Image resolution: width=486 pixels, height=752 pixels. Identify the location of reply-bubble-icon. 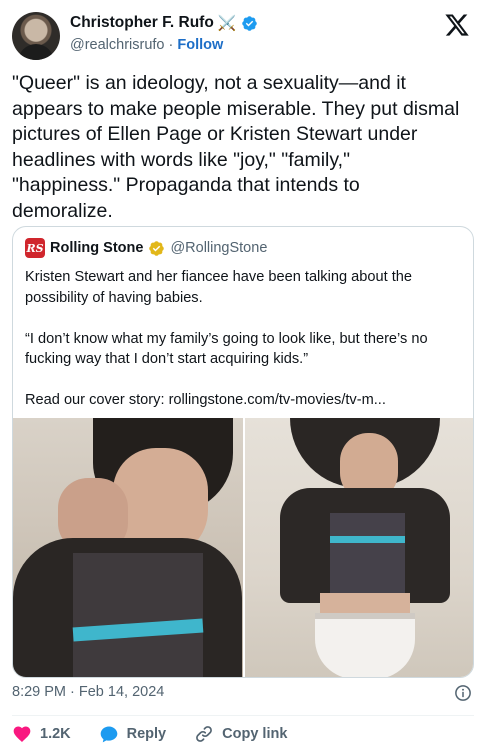
(108, 734).